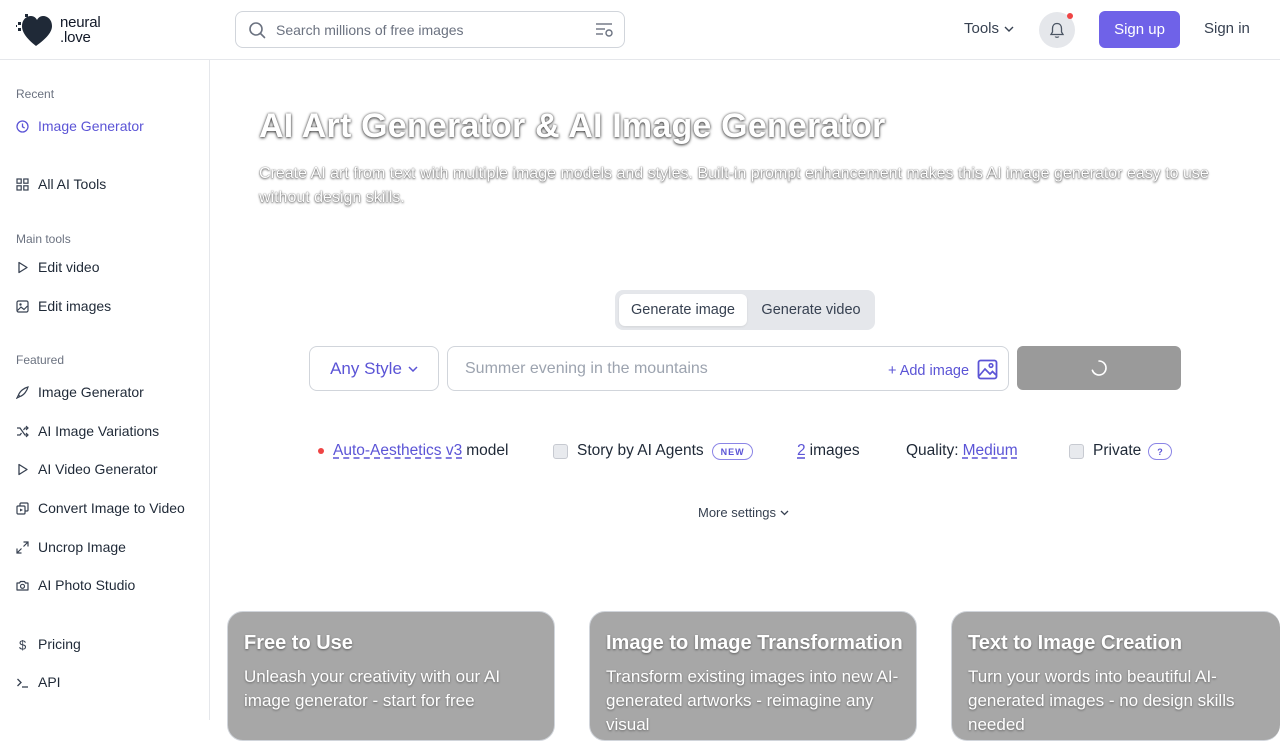  Describe the element at coordinates (1227, 28) in the screenshot. I see `sign-in-link: Sign in` at that location.